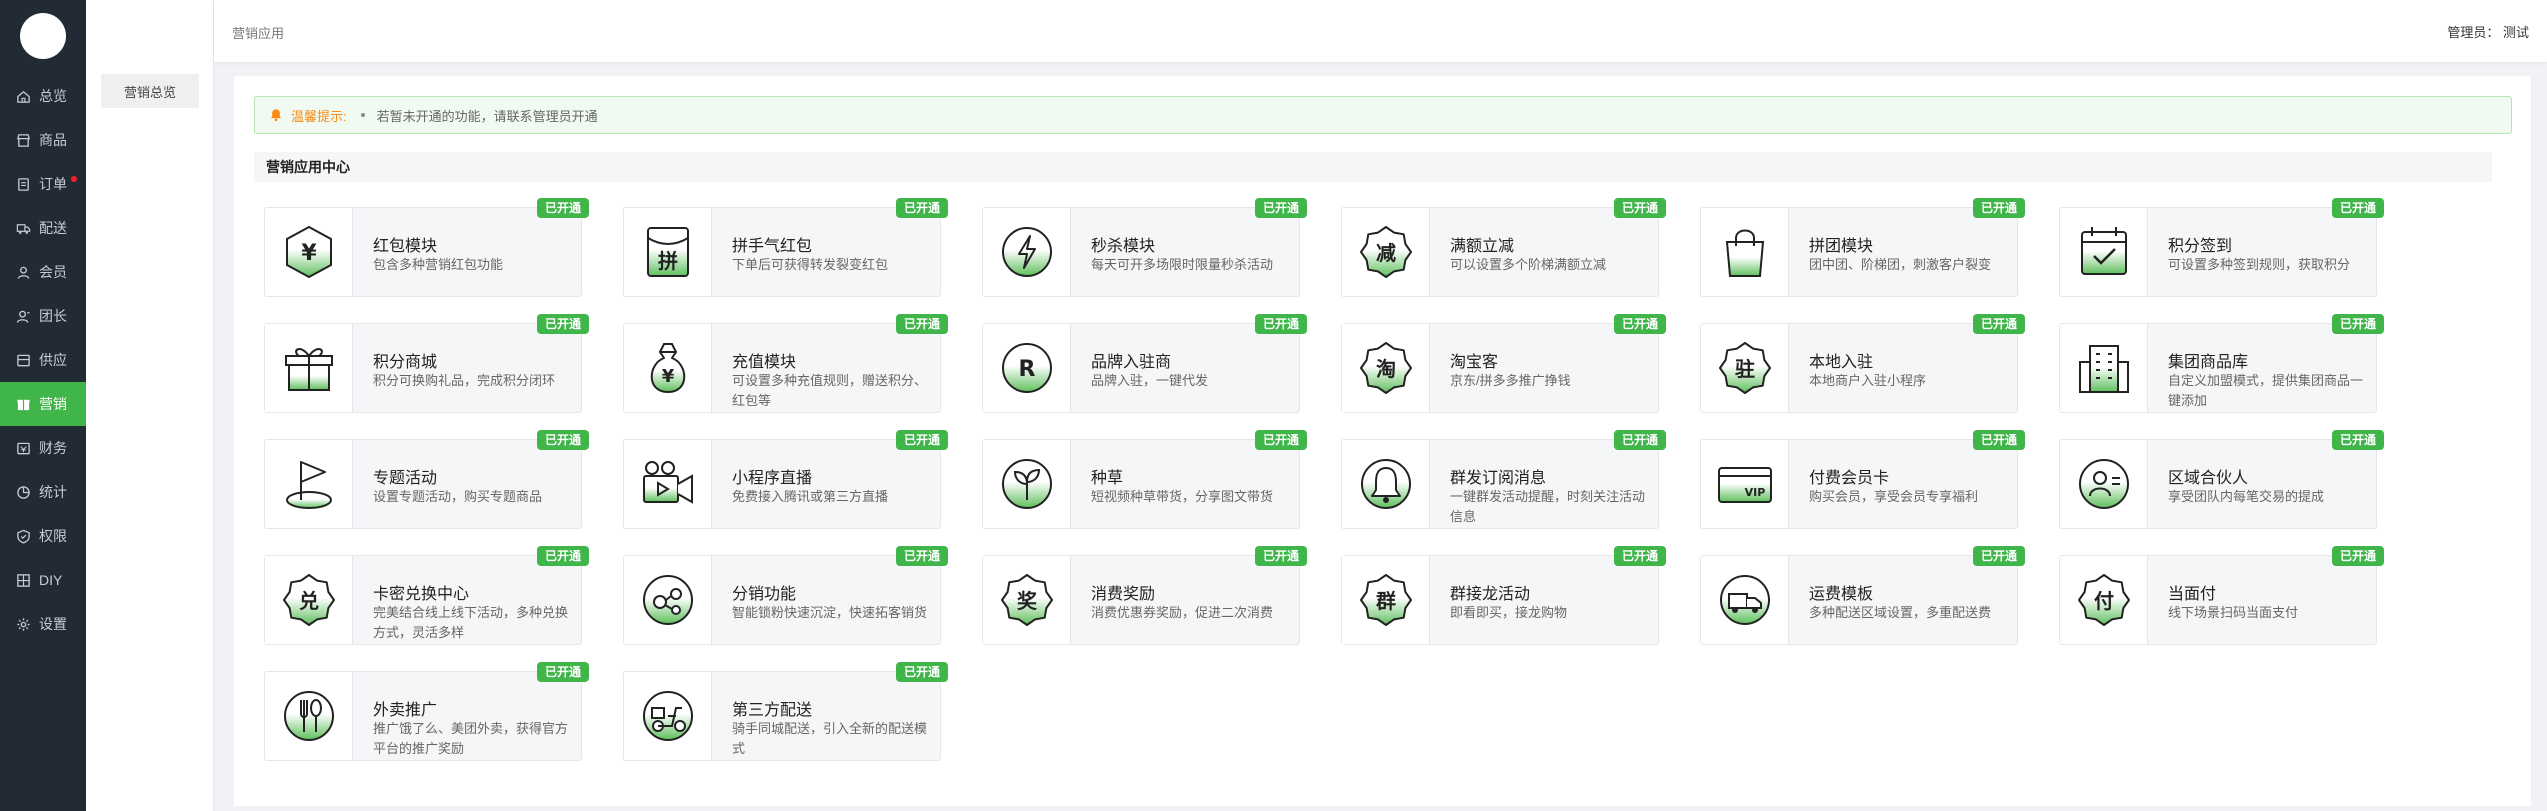 The height and width of the screenshot is (811, 2547). Describe the element at coordinates (1900, 612) in the screenshot. I see `card-description: 多种配送区域设置，多重配送费` at that location.